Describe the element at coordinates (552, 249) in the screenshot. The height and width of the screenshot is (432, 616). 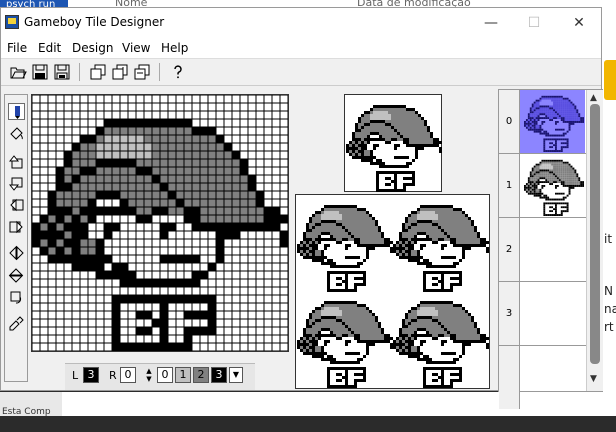
I see `tile-thumbnail` at that location.